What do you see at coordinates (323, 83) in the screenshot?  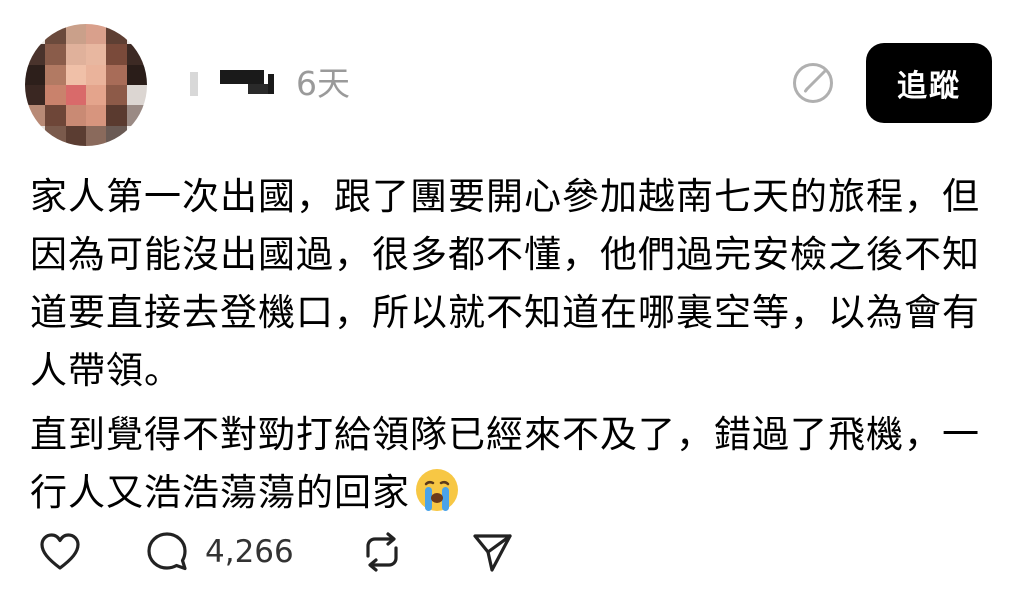 I see `post-timestamp: 6天` at bounding box center [323, 83].